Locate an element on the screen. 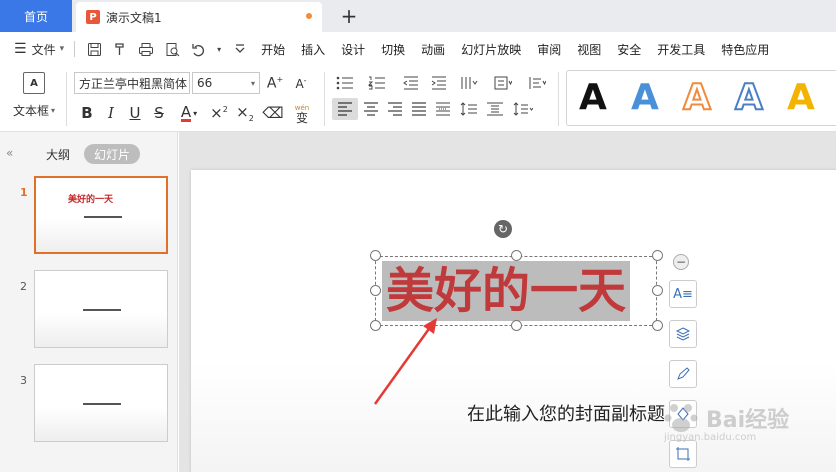  undo-button is located at coordinates (198, 49).